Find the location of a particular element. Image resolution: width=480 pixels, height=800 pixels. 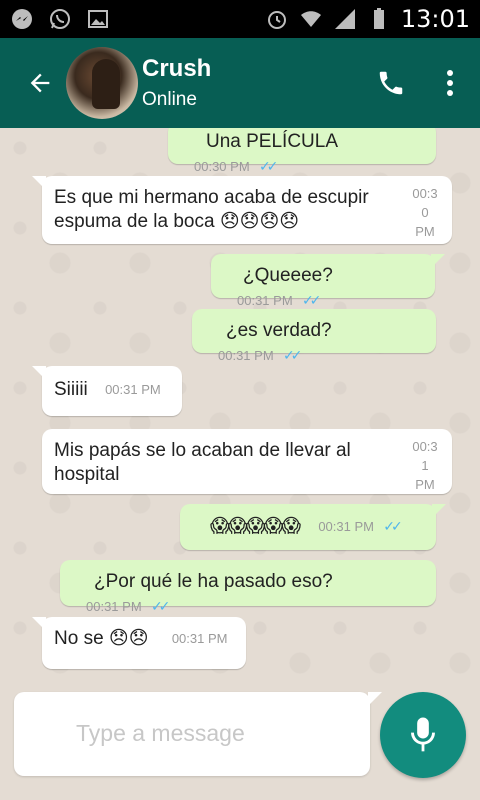

mic-icon is located at coordinates (423, 734).